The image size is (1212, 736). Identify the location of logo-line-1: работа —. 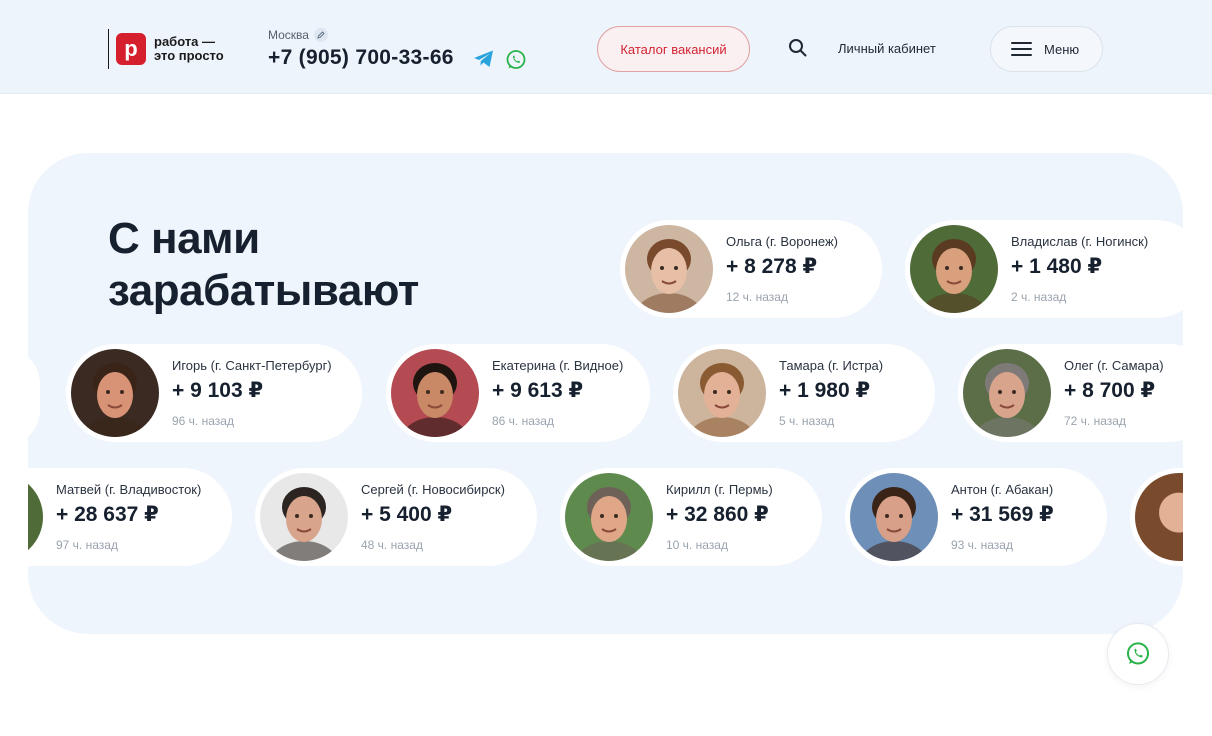
(185, 41).